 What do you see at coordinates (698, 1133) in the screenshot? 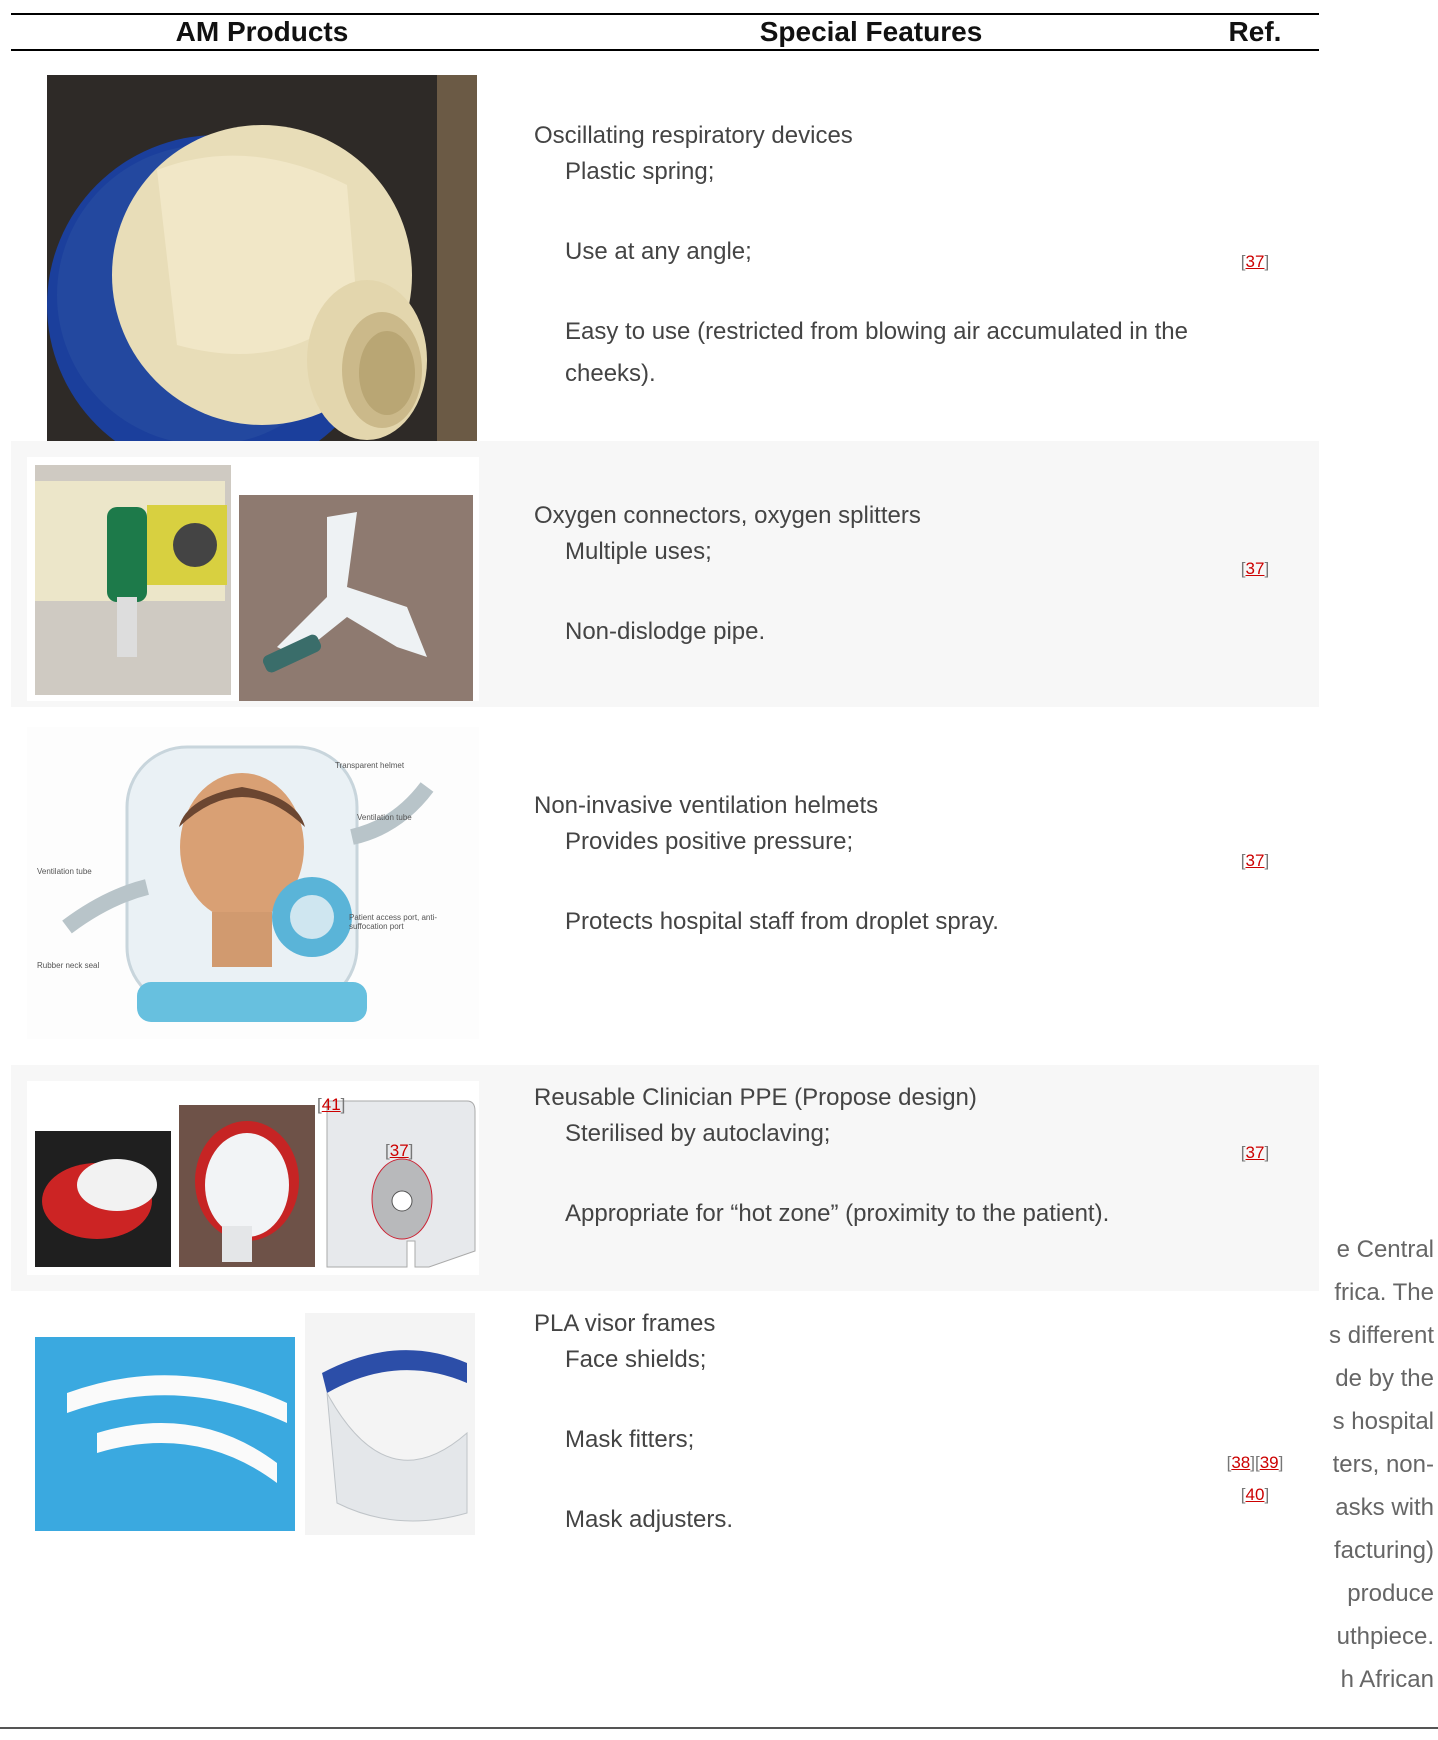
I see `feature-bullet: Sterilised by autoclaving;` at bounding box center [698, 1133].